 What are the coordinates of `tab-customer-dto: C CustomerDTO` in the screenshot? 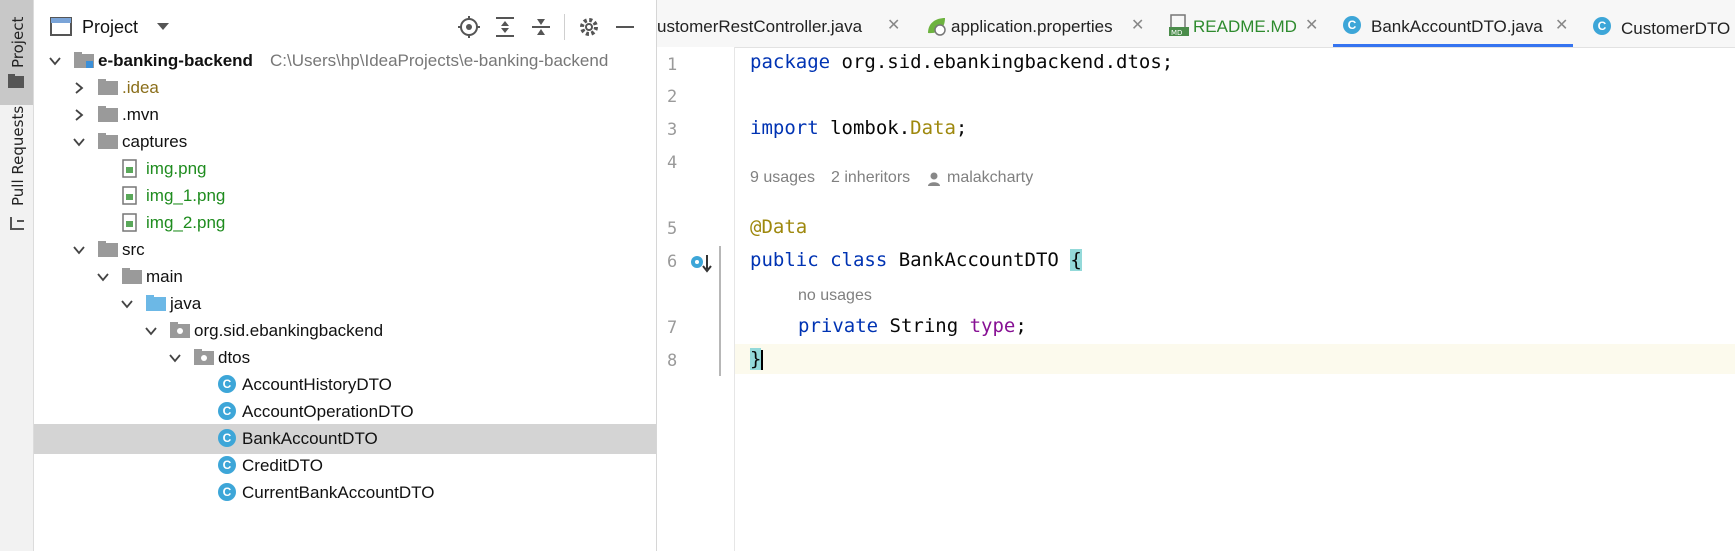 It's located at (1659, 23).